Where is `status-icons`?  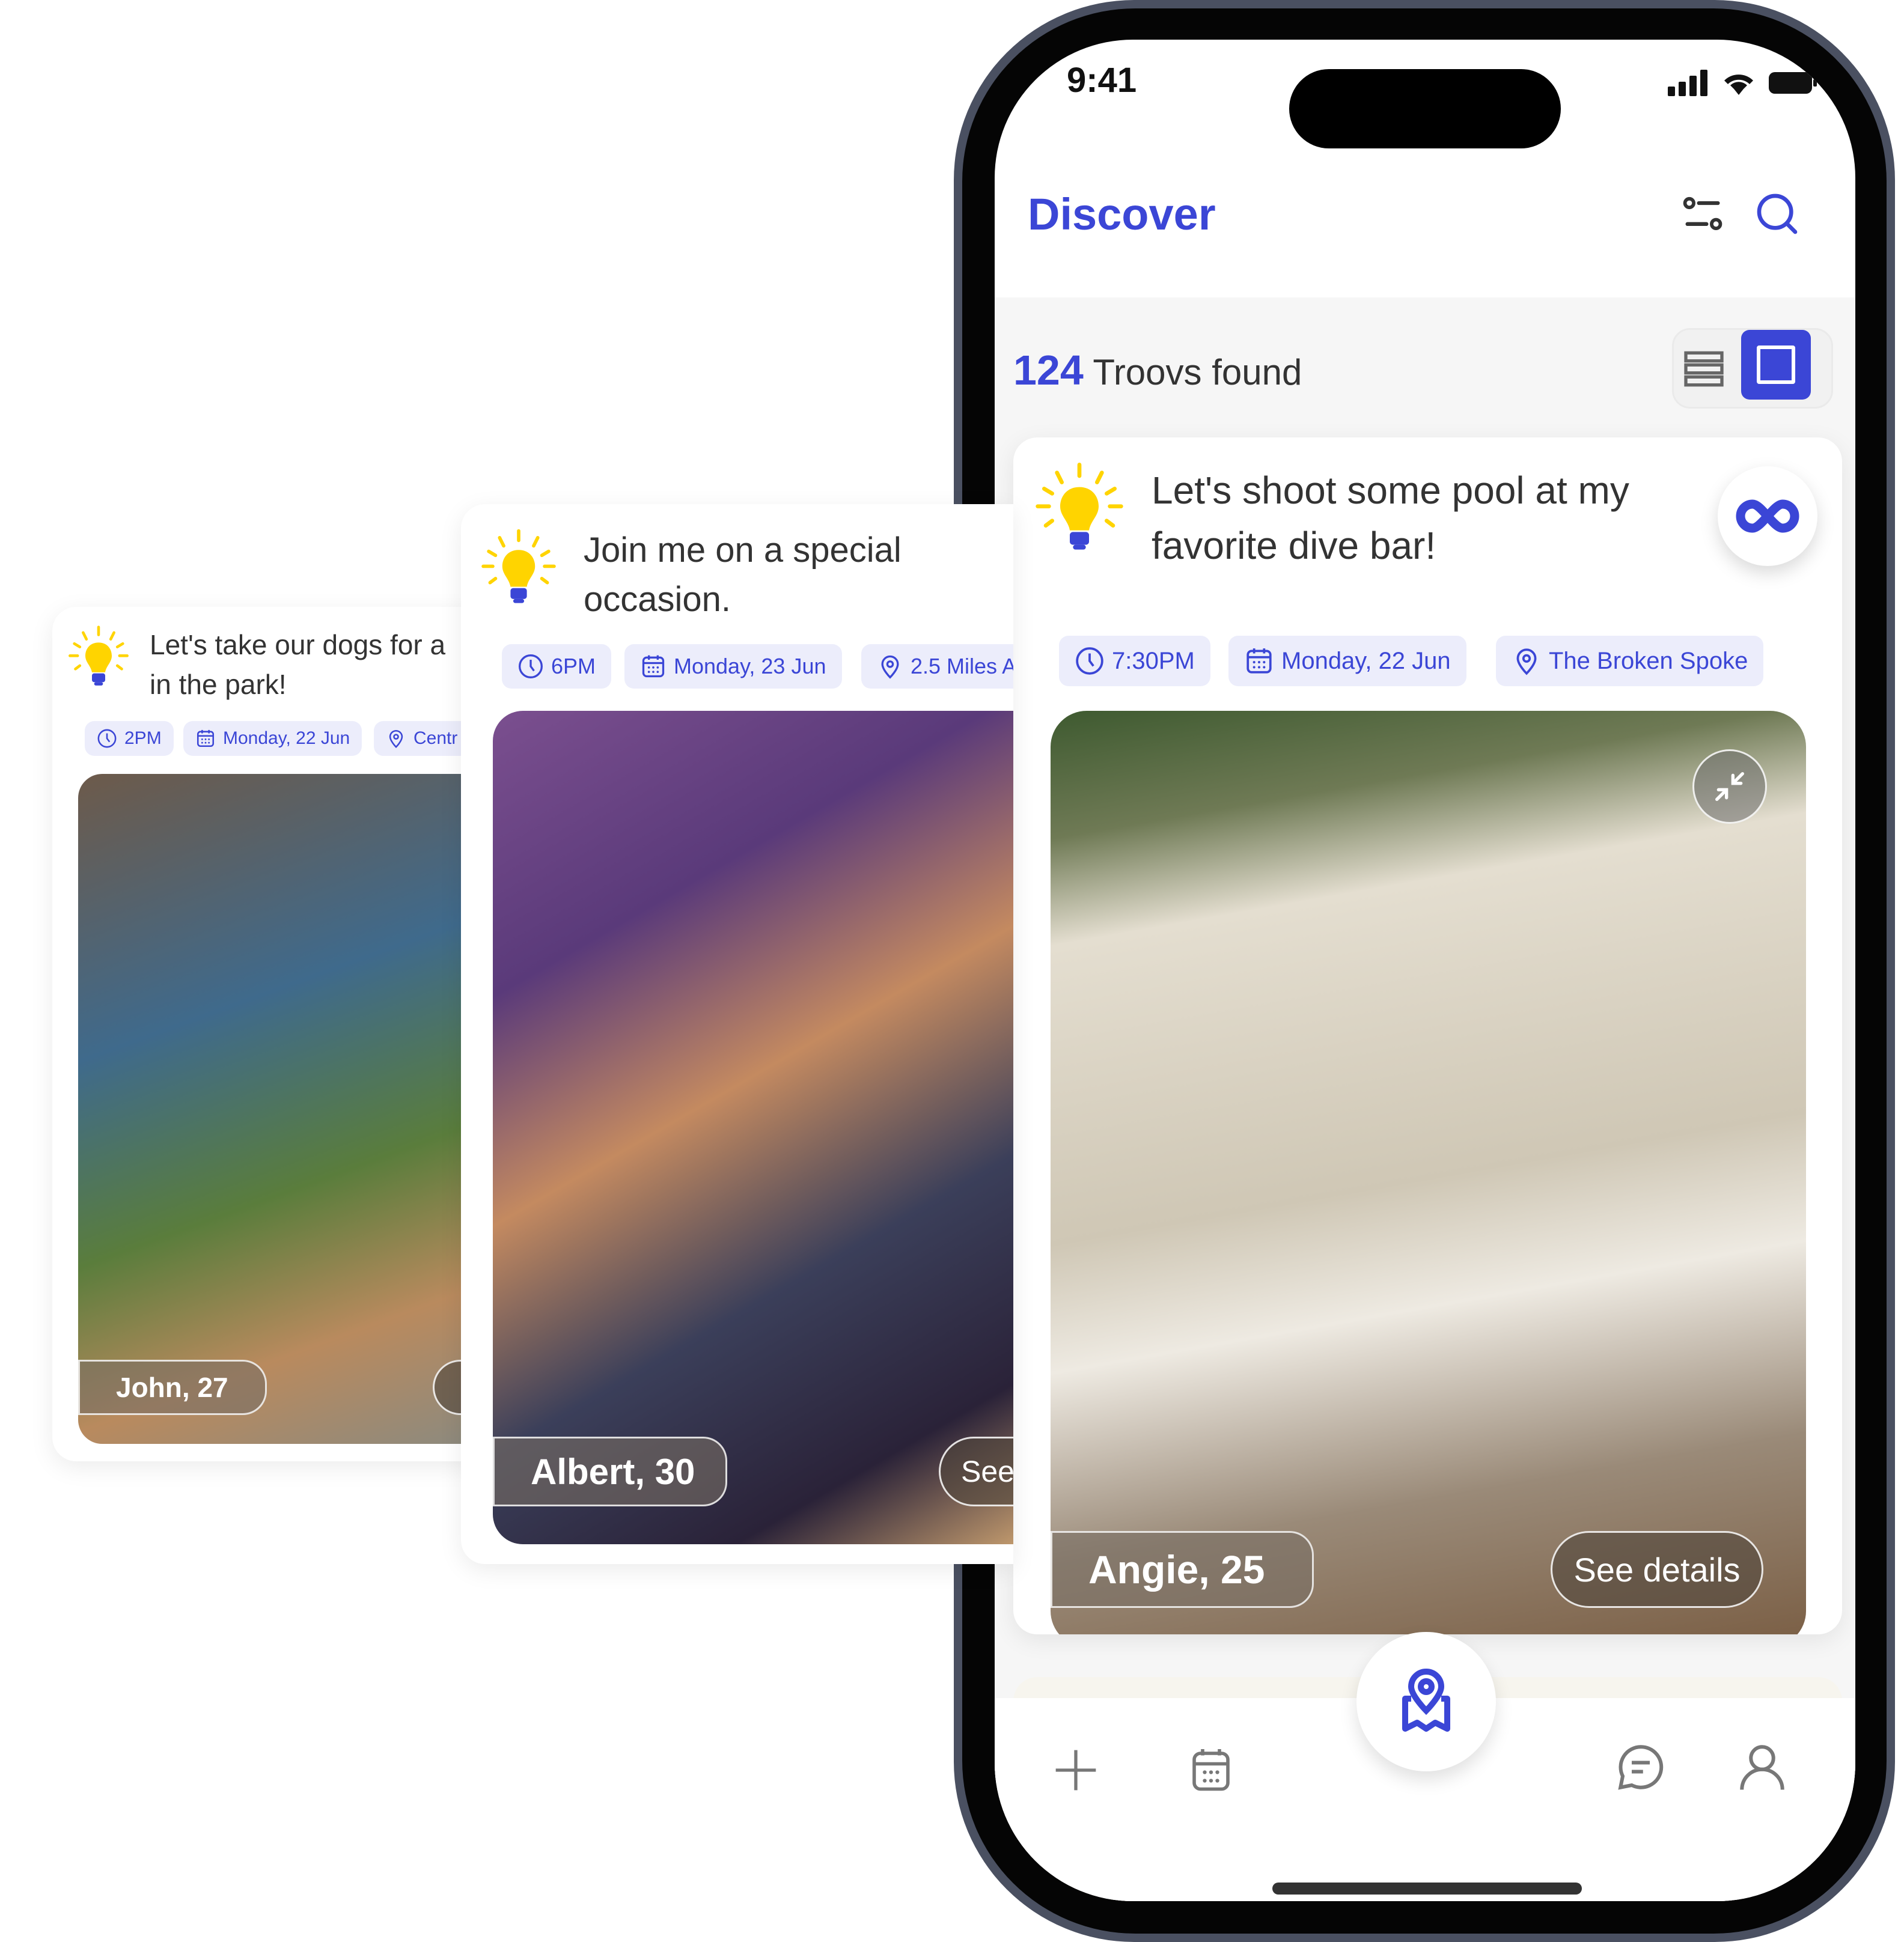
status-icons is located at coordinates (1743, 83).